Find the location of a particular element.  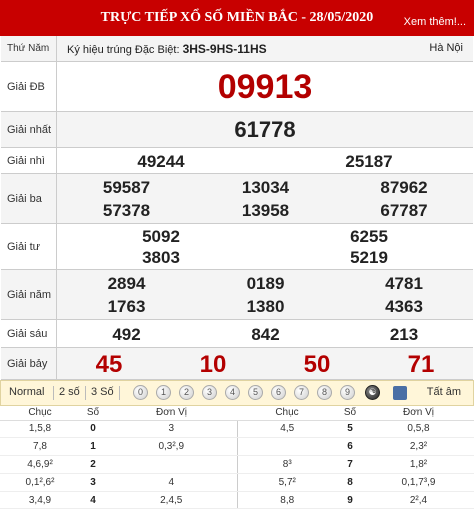

loto-row: 7,8 1 0,3²,9 6 2,3² is located at coordinates (237, 447).